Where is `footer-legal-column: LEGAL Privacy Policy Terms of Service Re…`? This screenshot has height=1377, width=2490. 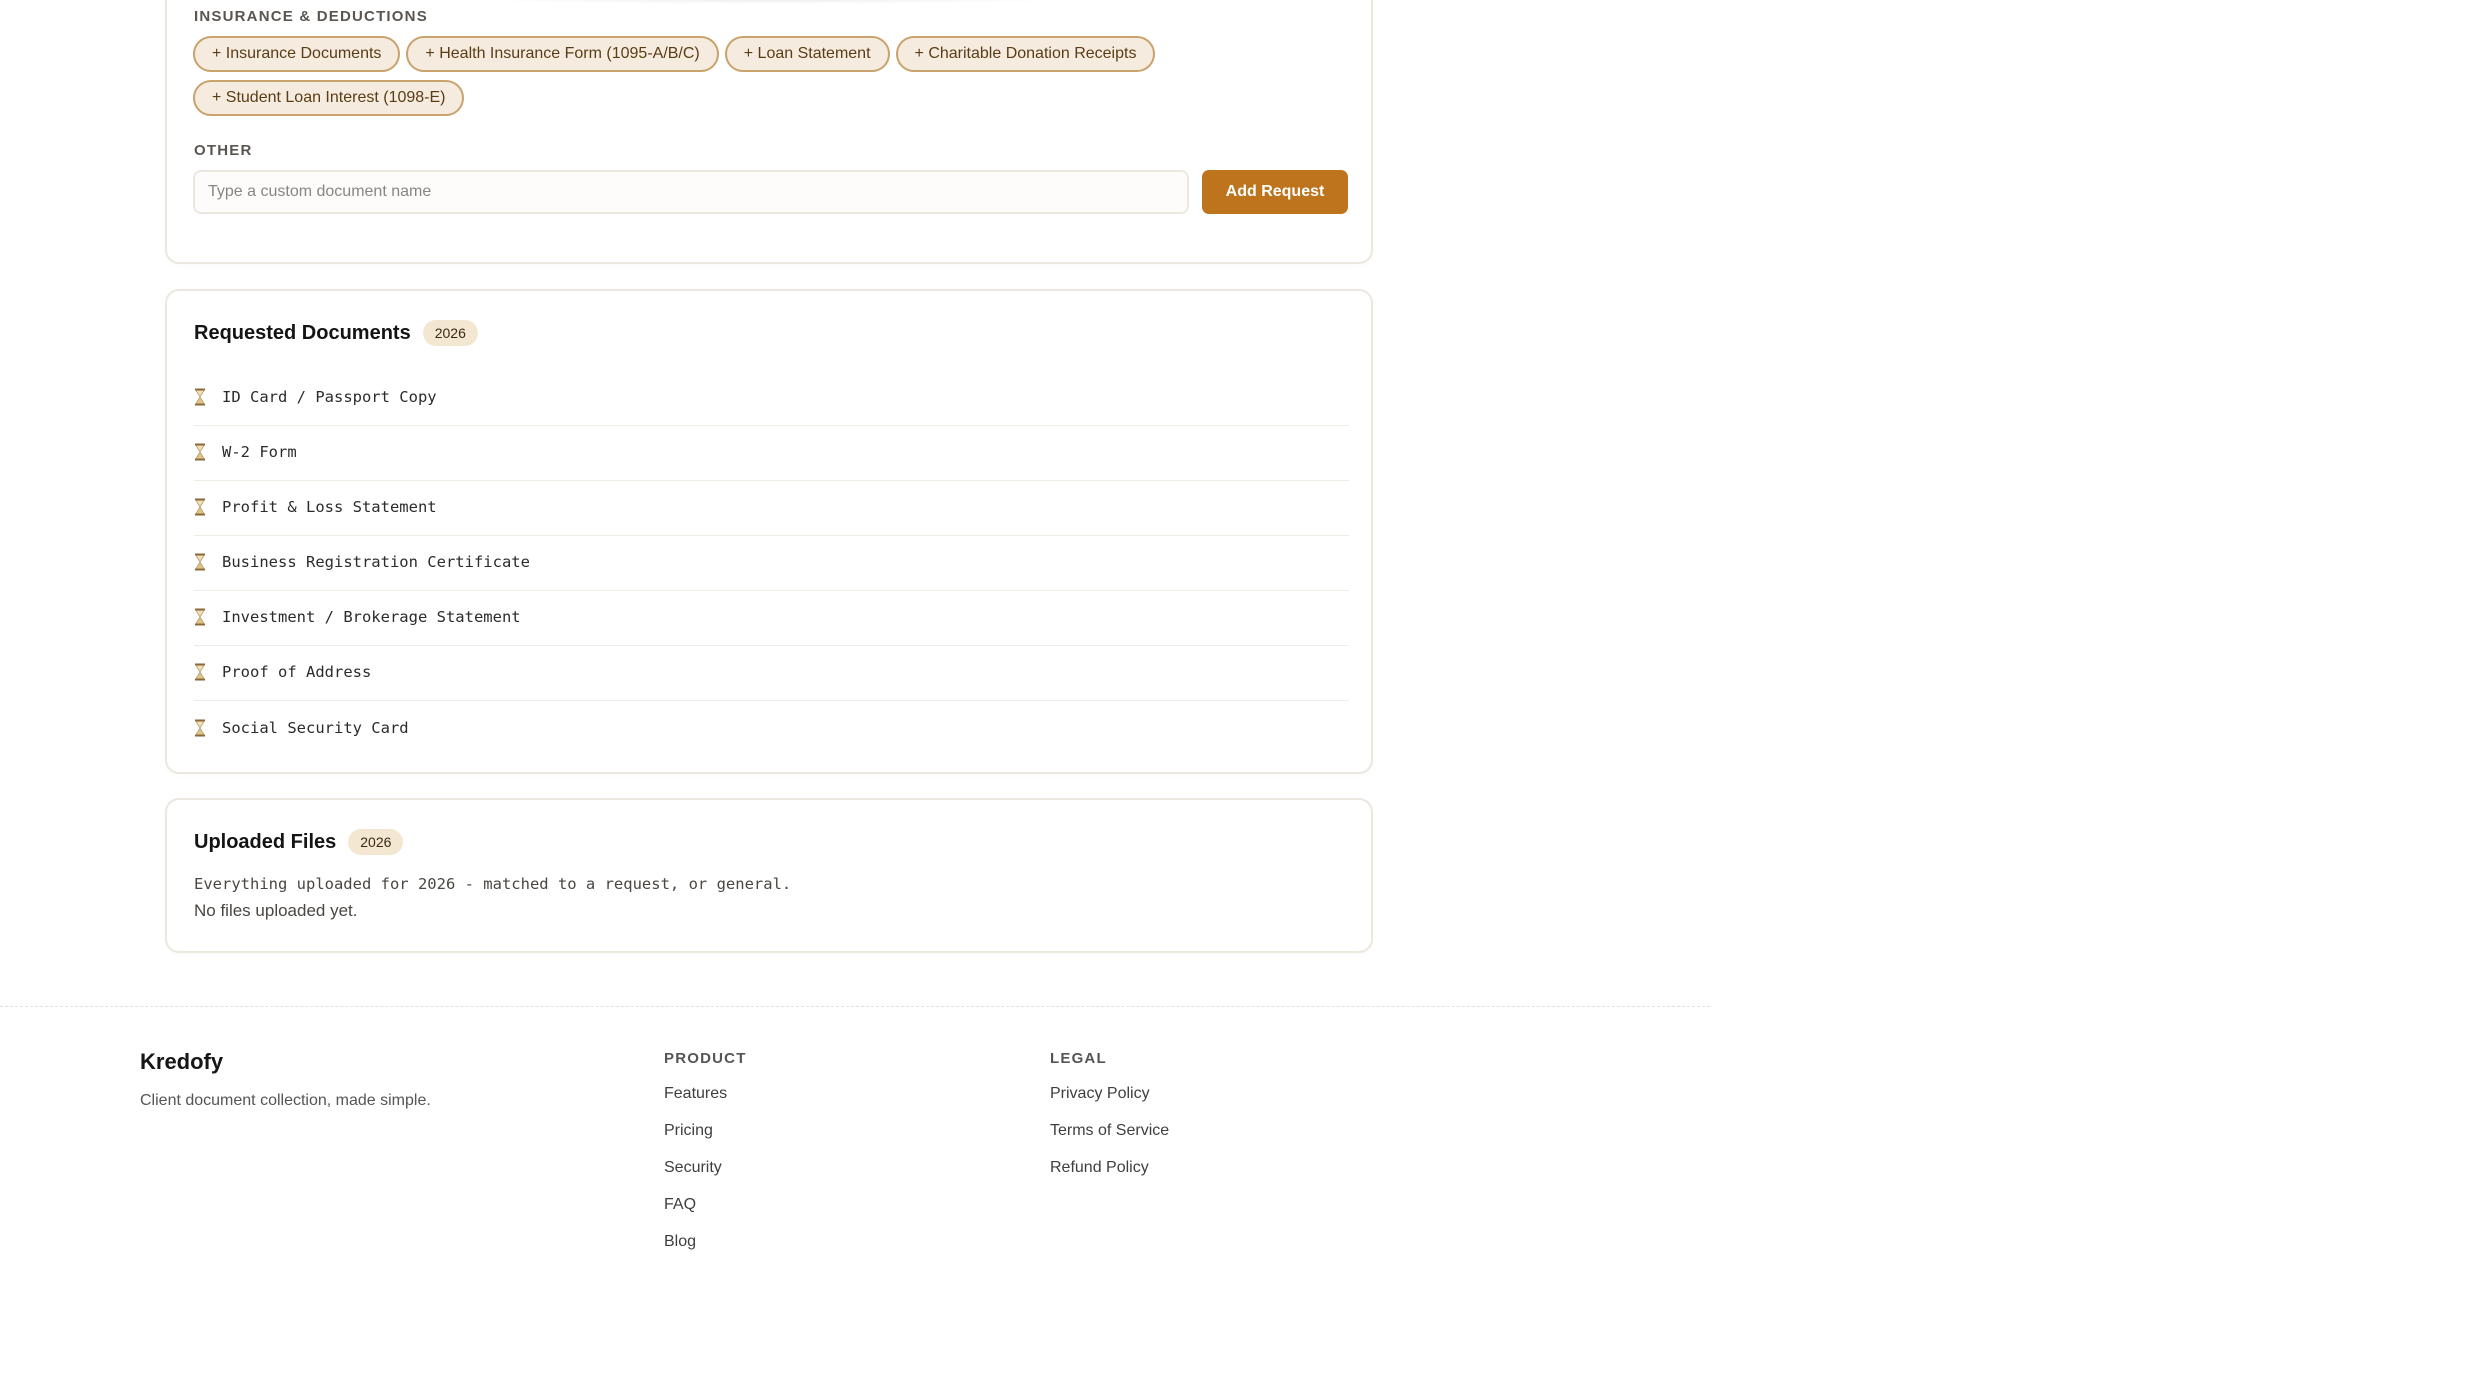 footer-legal-column: LEGAL Privacy Policy Terms of Service Re… is located at coordinates (1109, 1122).